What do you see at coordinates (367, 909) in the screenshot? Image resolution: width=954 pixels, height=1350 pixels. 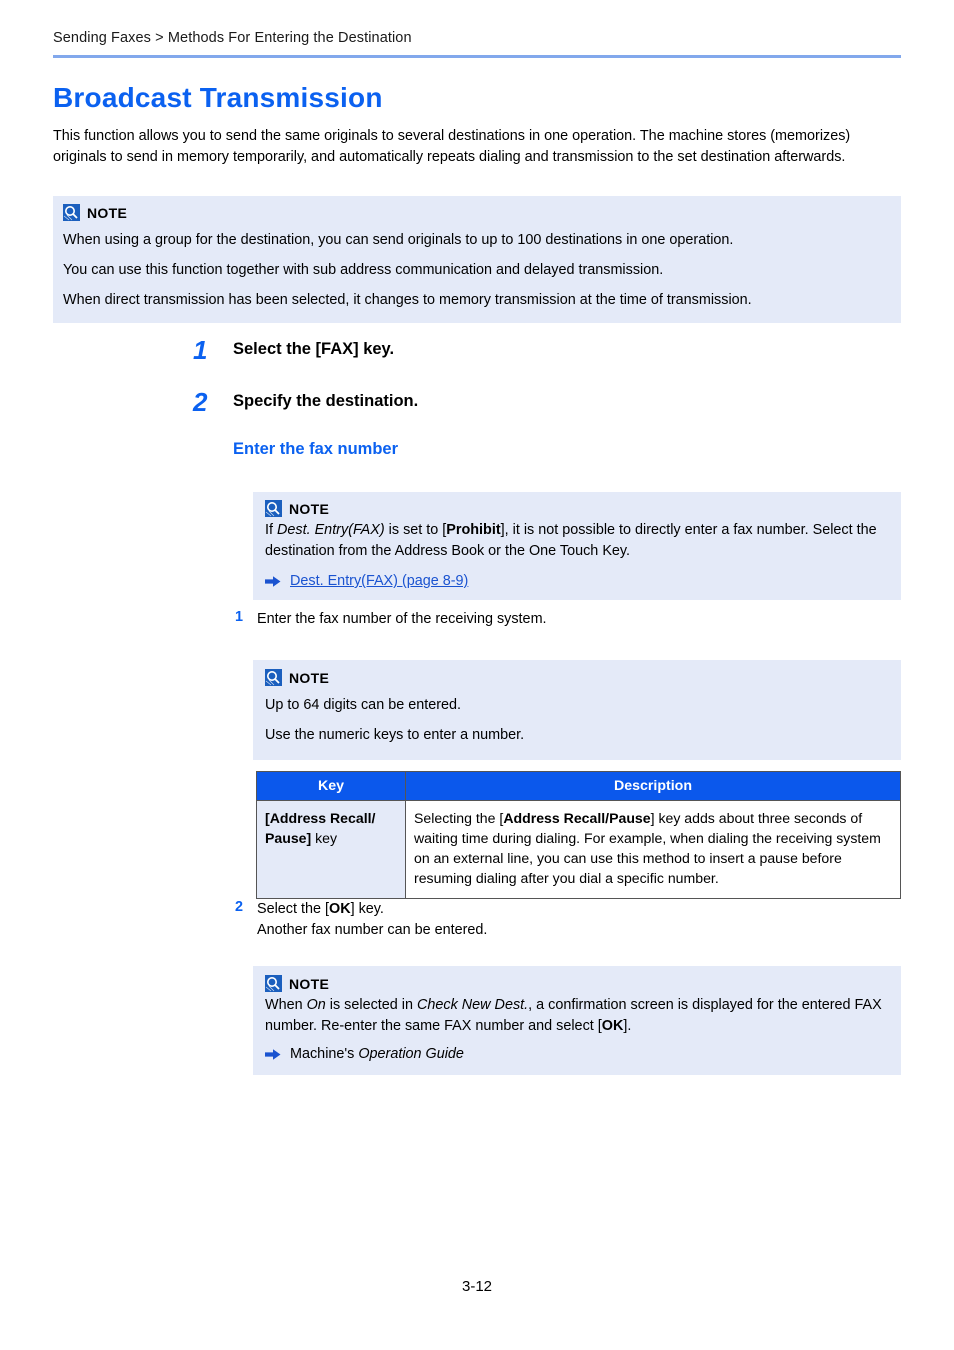 I see `substep-text-part: ] key.` at bounding box center [367, 909].